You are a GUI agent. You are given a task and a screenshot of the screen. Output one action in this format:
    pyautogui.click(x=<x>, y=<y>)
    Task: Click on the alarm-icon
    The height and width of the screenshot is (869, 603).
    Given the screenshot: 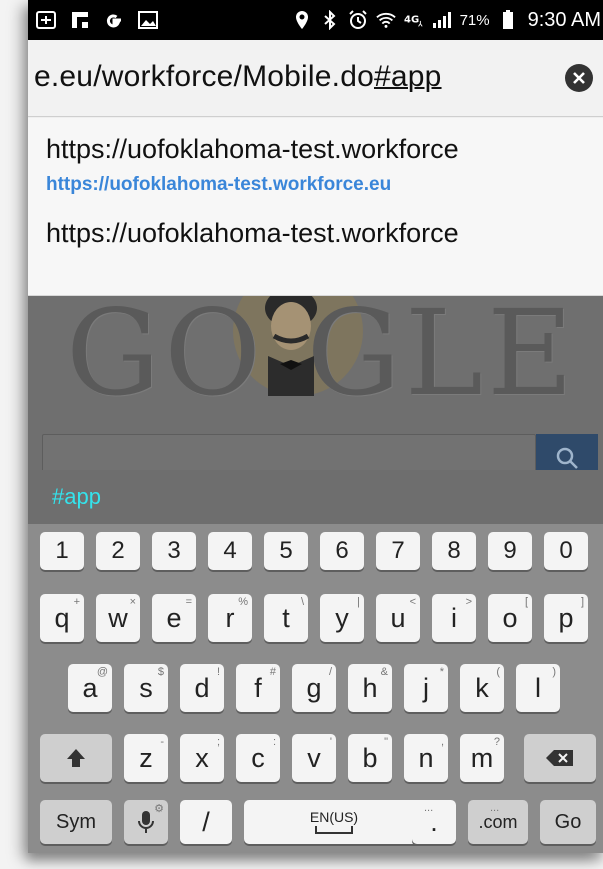 What is the action you would take?
    pyautogui.click(x=358, y=20)
    